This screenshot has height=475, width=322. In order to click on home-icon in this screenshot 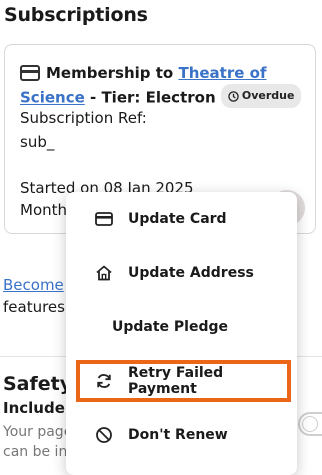, I will do `click(104, 273)`.